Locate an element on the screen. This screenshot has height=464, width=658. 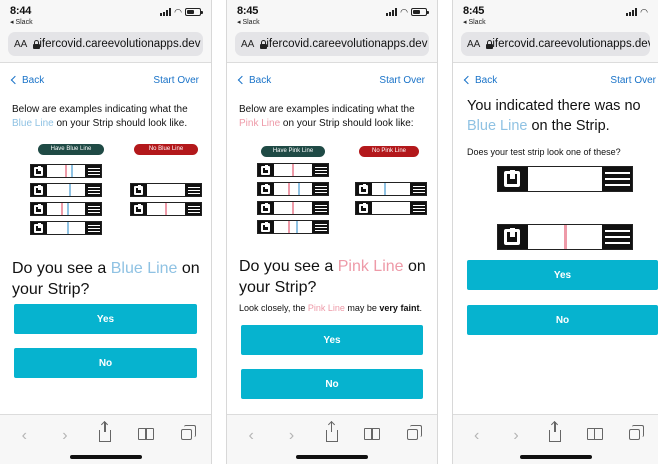
no-line-pill: No Blue Line is located at coordinates (166, 149).